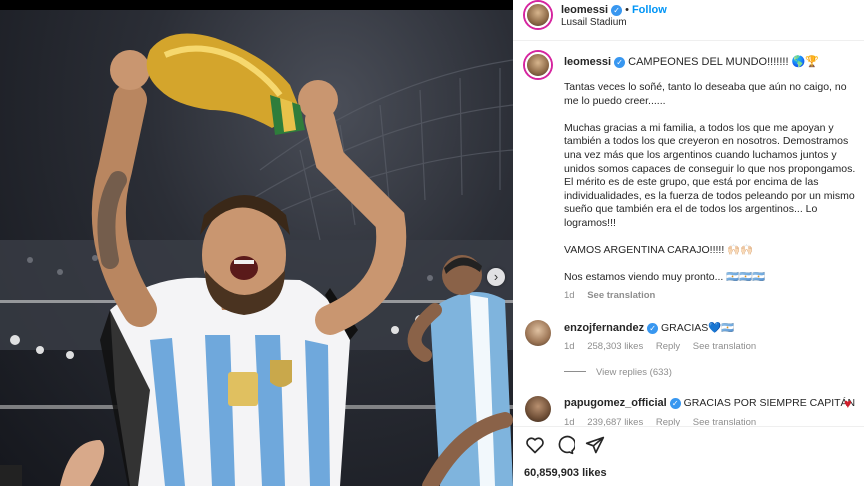 This screenshot has width=864, height=486. Describe the element at coordinates (615, 403) in the screenshot. I see `comment-username: papugomez_official` at that location.